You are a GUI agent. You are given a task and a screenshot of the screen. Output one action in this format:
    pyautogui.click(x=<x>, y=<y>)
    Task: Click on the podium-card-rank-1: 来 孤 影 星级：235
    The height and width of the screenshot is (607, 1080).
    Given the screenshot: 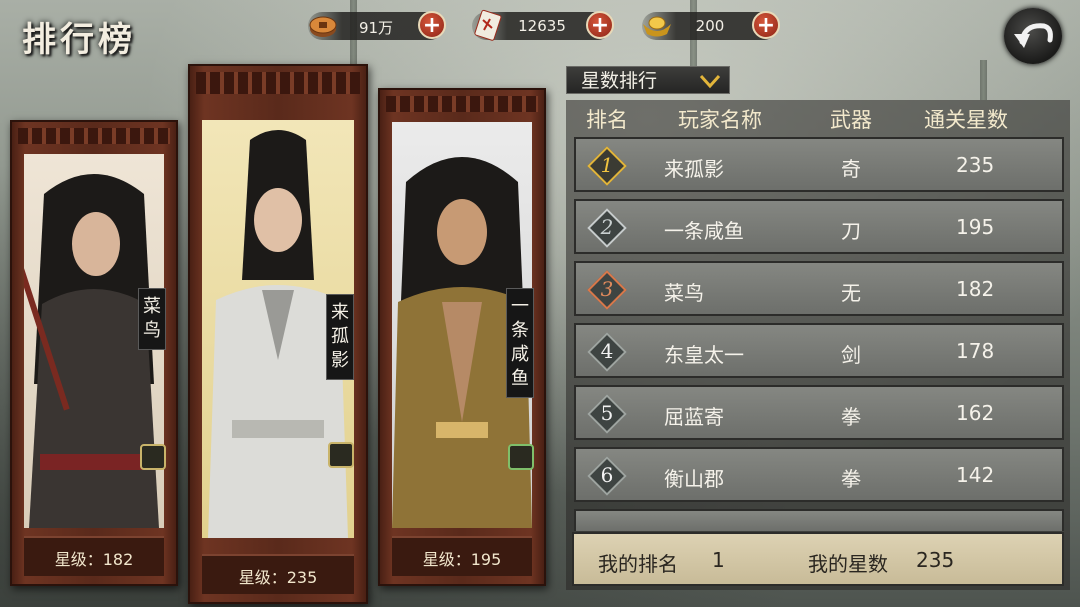 What is the action you would take?
    pyautogui.click(x=278, y=334)
    